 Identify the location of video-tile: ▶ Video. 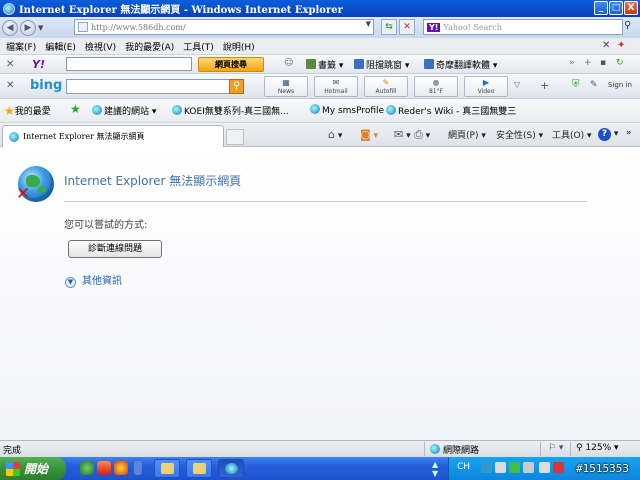
(486, 86).